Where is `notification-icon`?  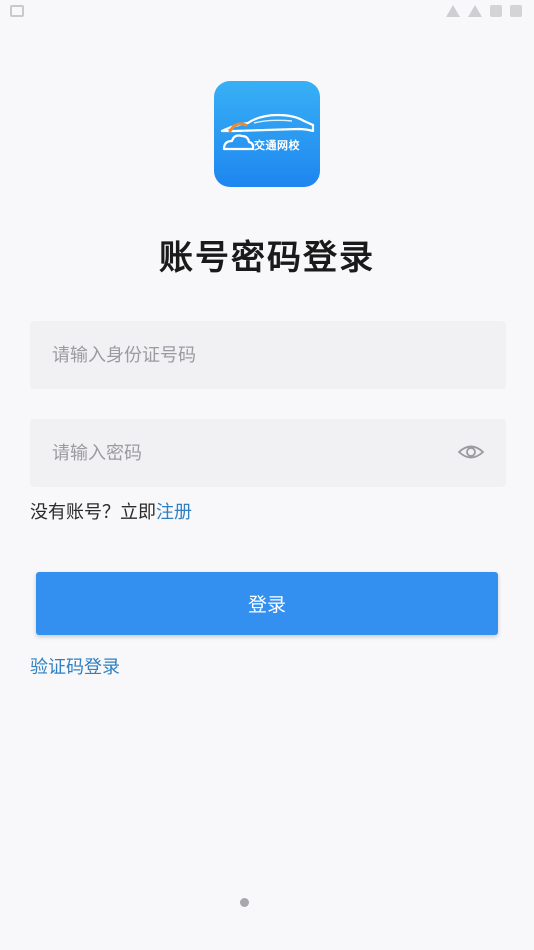
notification-icon is located at coordinates (17, 11).